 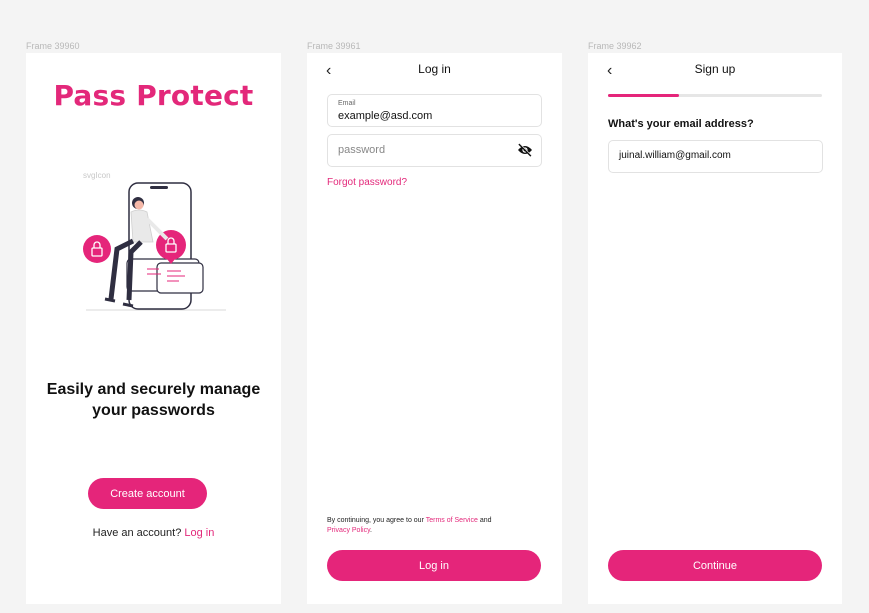 What do you see at coordinates (154, 246) in the screenshot?
I see `security-illustration` at bounding box center [154, 246].